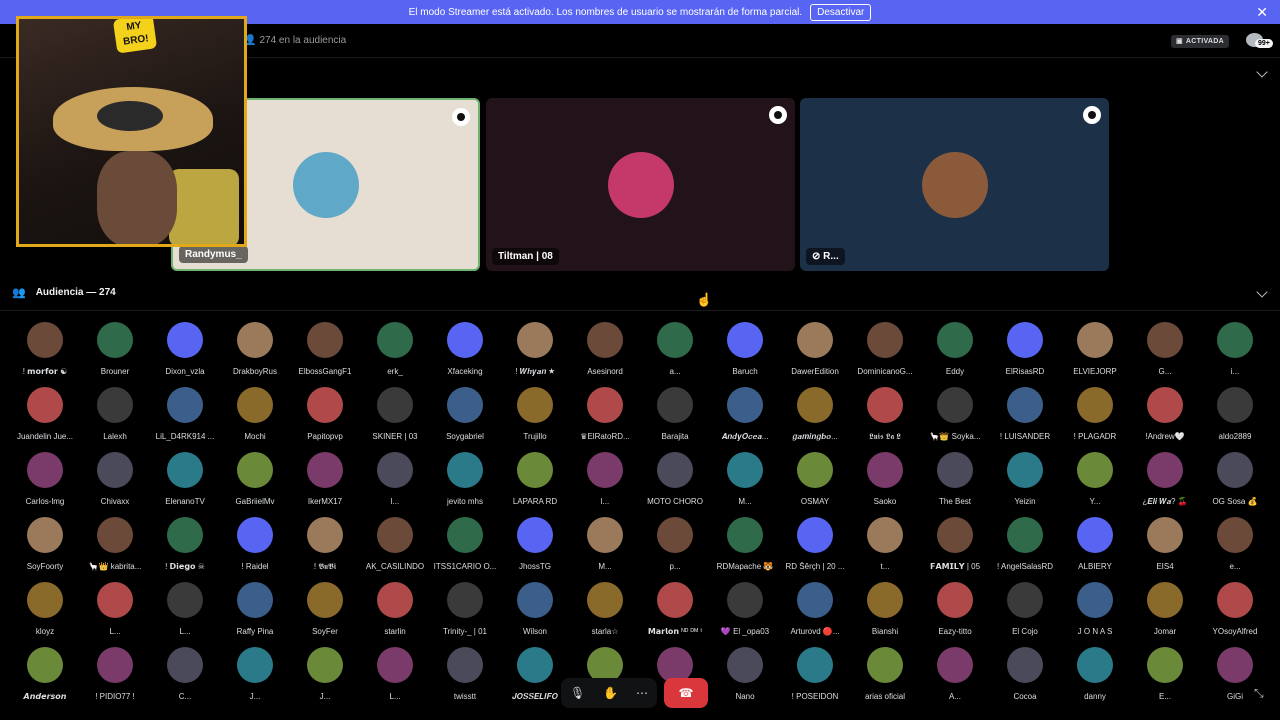 The height and width of the screenshot is (720, 1280). I want to click on audience-member: Dixon_vzla, so click(185, 352).